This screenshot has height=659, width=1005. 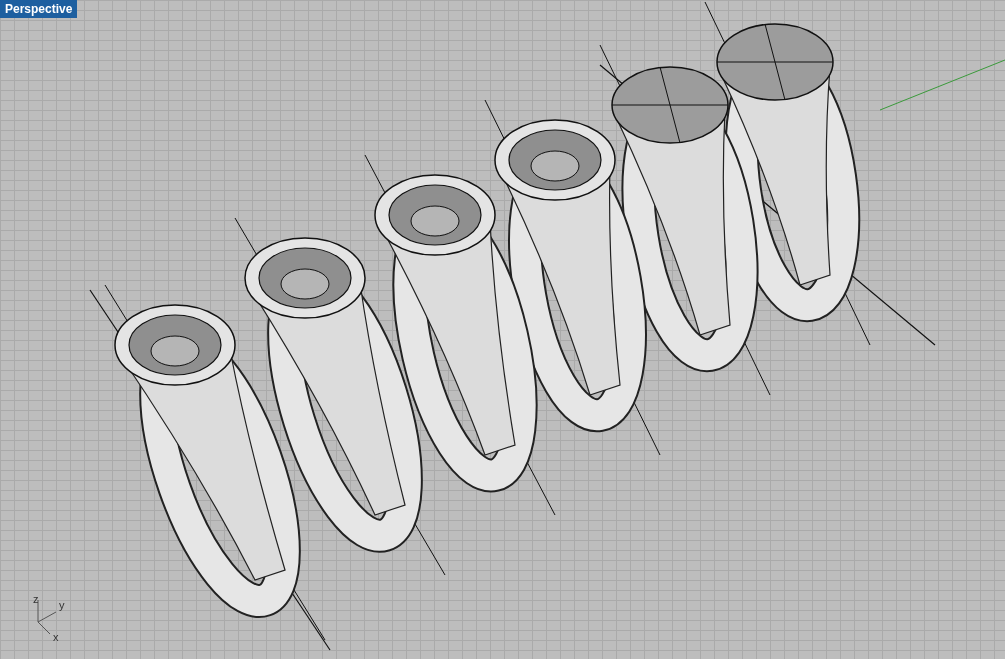 I want to click on axis-label: x, so click(x=56, y=637).